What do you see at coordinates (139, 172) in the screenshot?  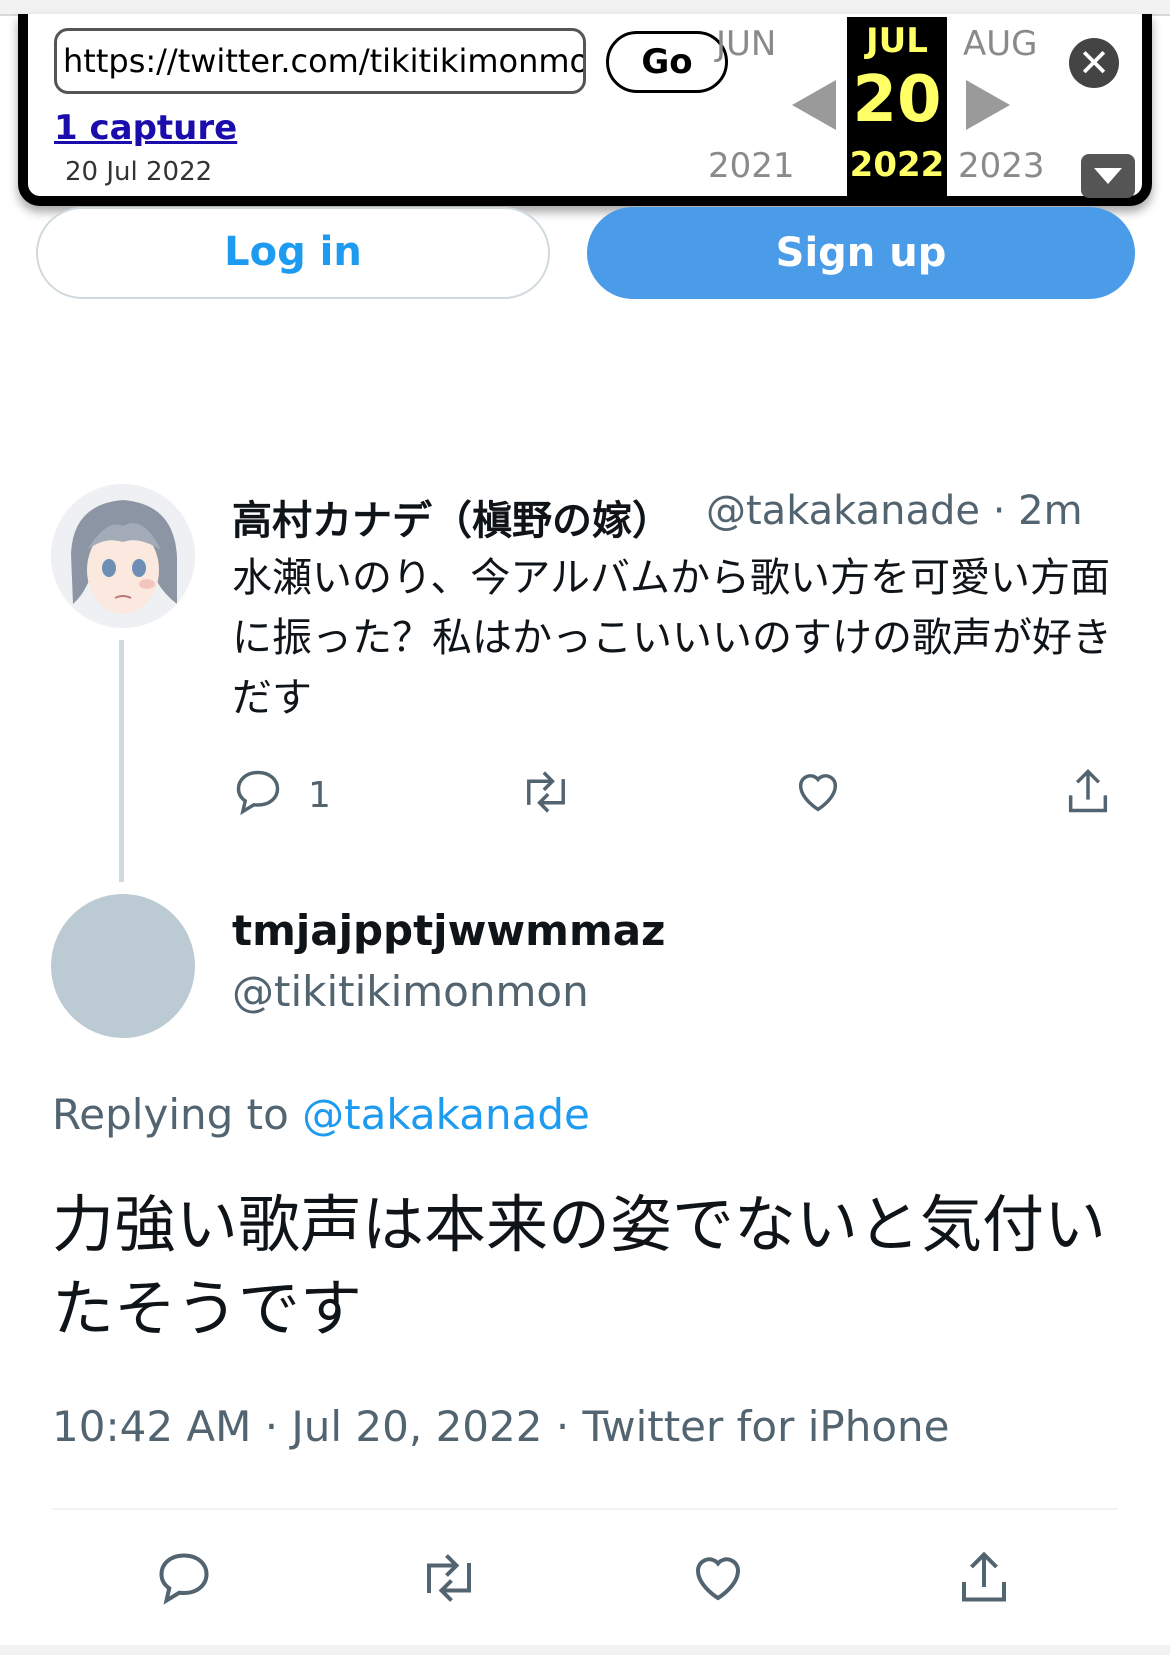 I see `capture-date: 20 Jul 2022` at bounding box center [139, 172].